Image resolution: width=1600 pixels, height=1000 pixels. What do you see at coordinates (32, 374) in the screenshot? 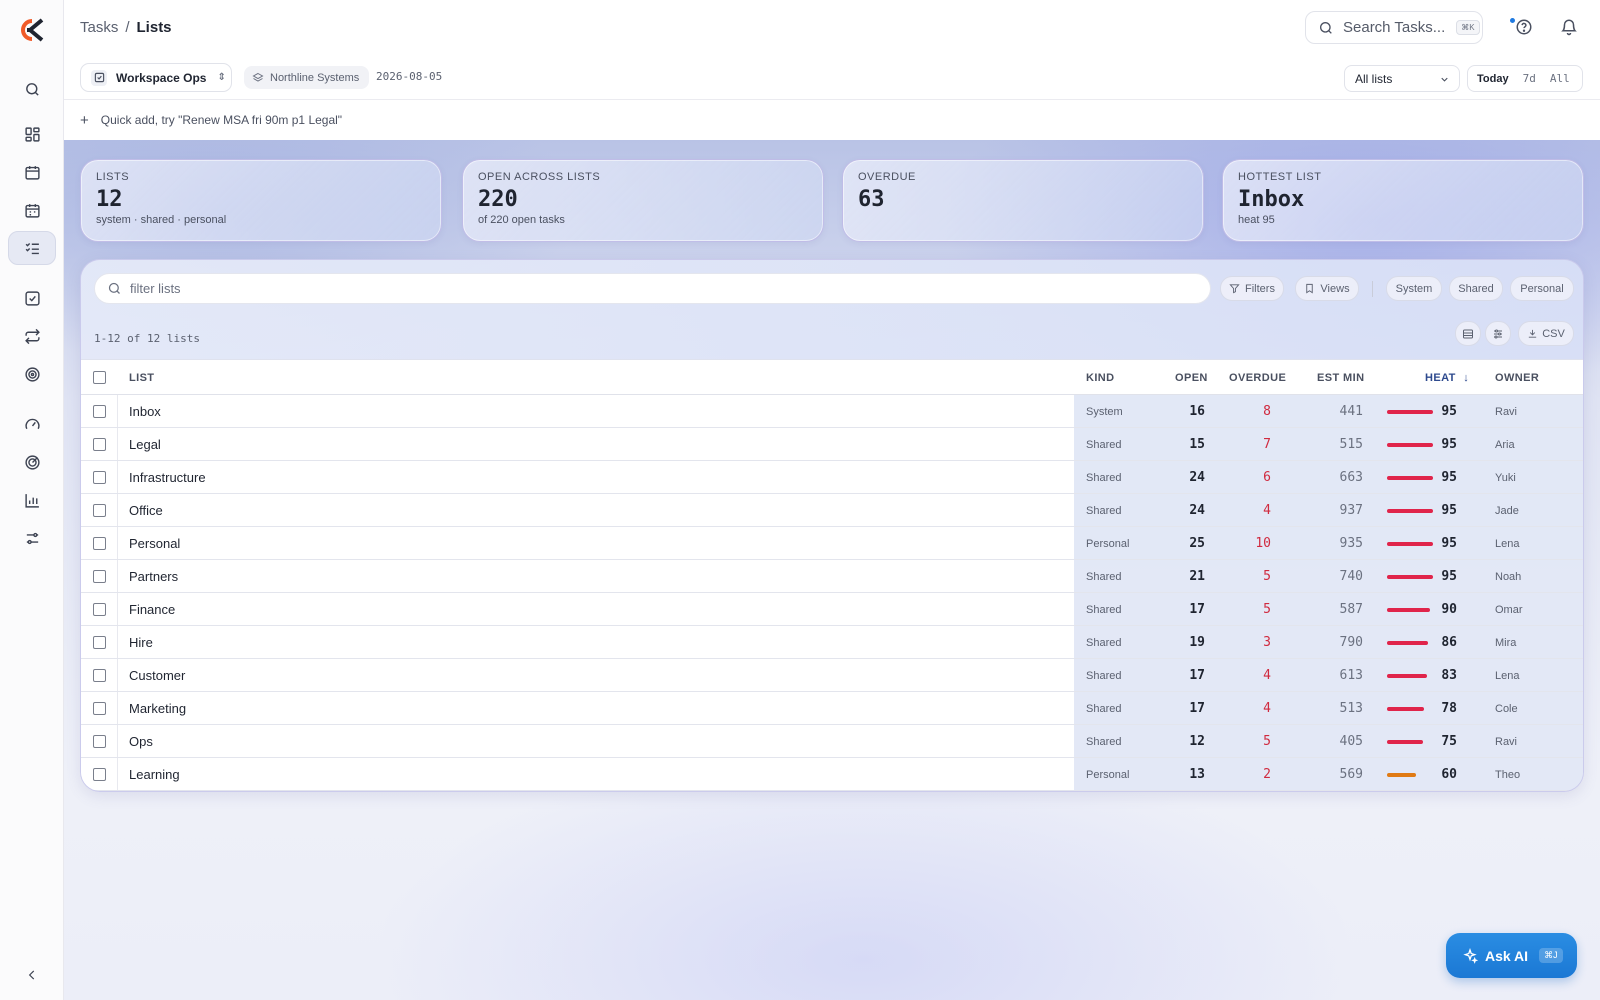
I see `nav-goals` at bounding box center [32, 374].